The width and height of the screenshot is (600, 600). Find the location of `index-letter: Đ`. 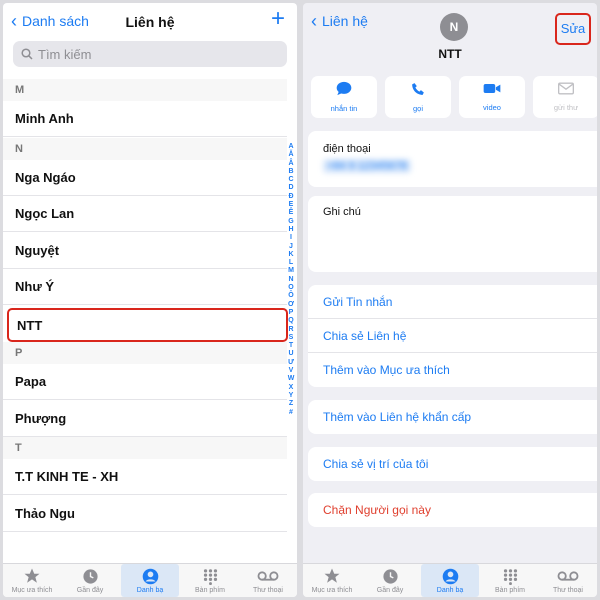

index-letter: Đ is located at coordinates (290, 197).